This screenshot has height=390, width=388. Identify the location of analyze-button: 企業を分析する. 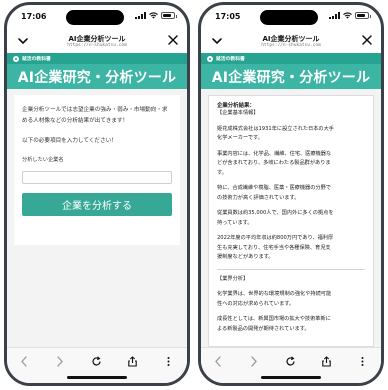
(97, 204).